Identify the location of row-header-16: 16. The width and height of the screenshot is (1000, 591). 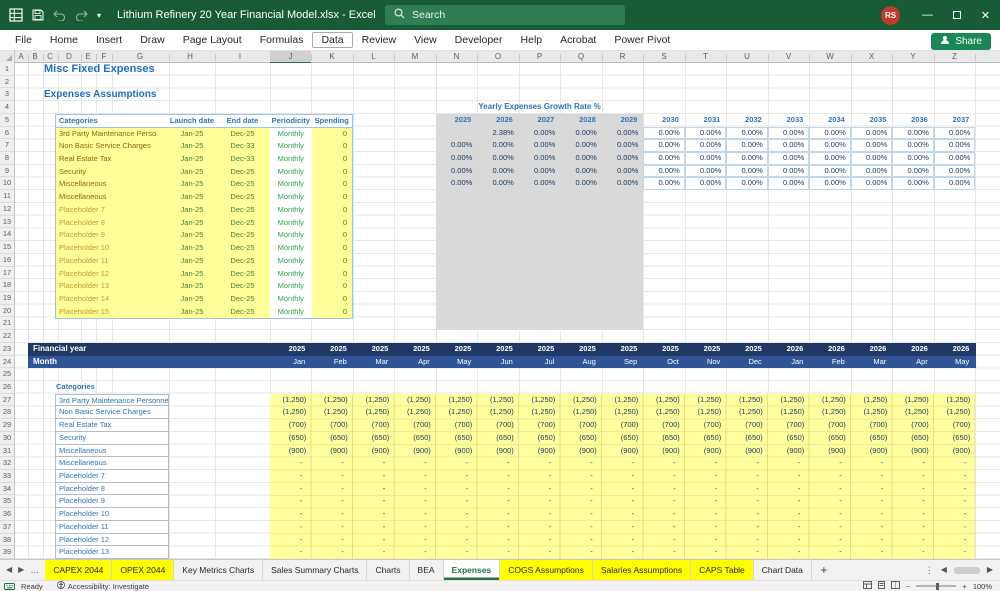
(7, 260).